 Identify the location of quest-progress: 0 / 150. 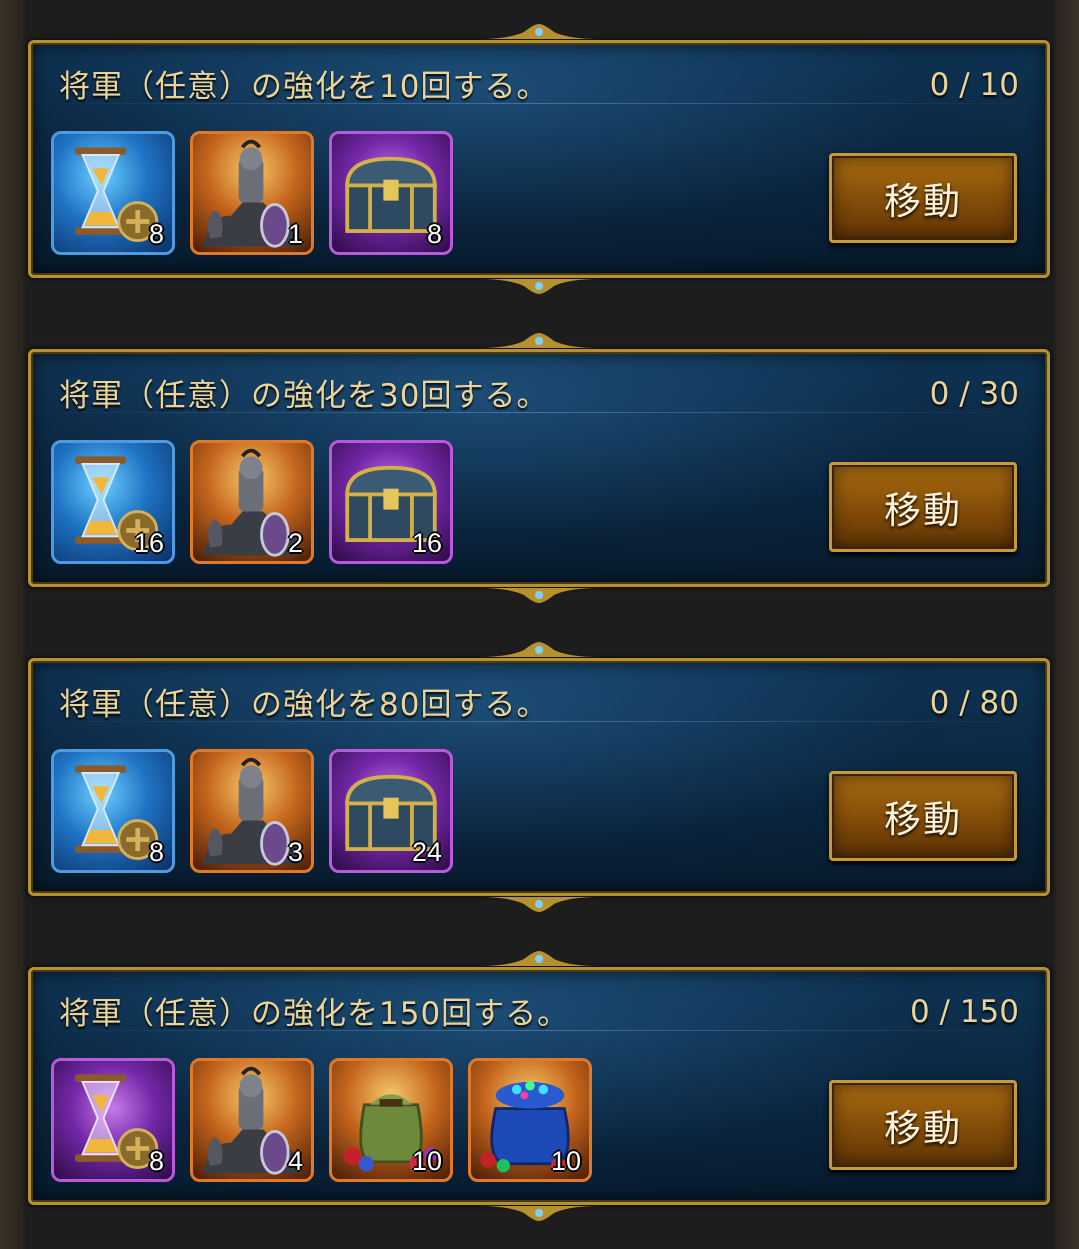
(964, 1012).